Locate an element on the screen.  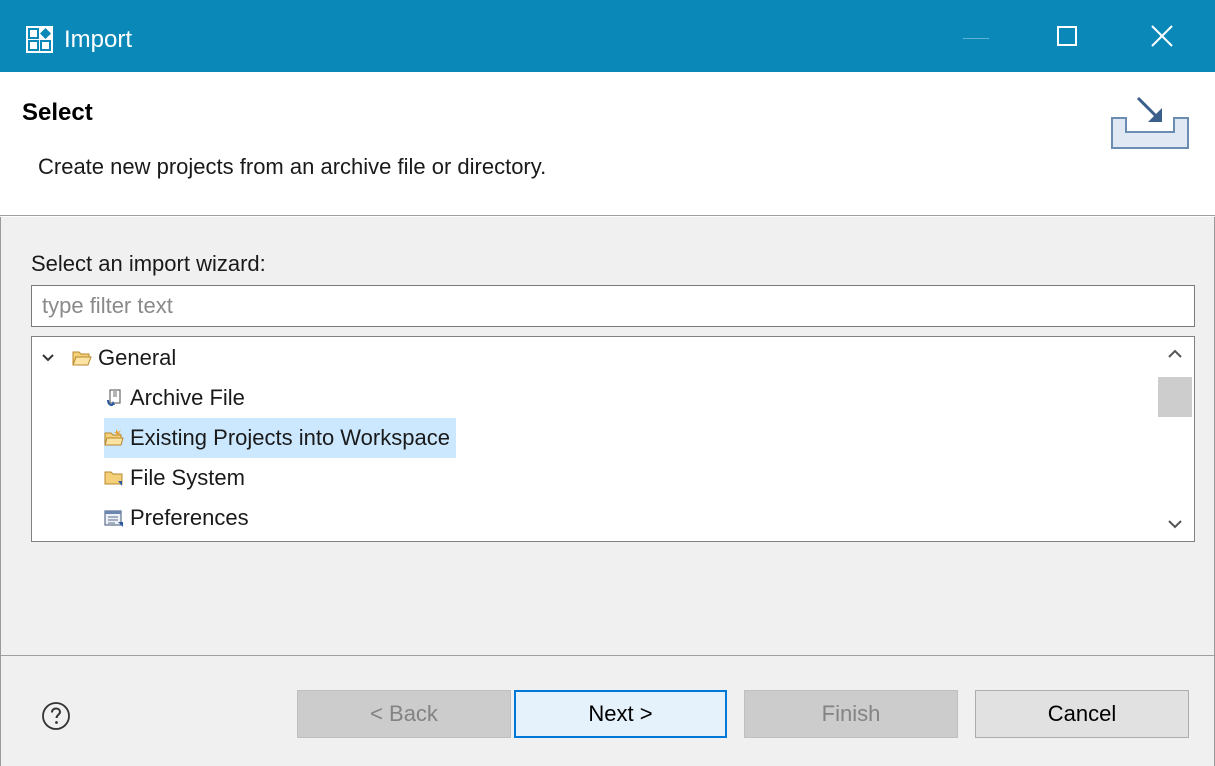
window-title: Import is located at coordinates (98, 39).